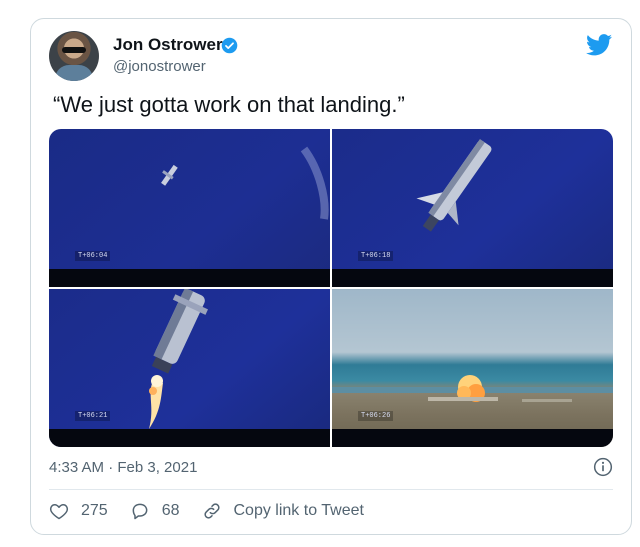  What do you see at coordinates (298, 510) in the screenshot?
I see `copy-link-label: Copy link to Tweet` at bounding box center [298, 510].